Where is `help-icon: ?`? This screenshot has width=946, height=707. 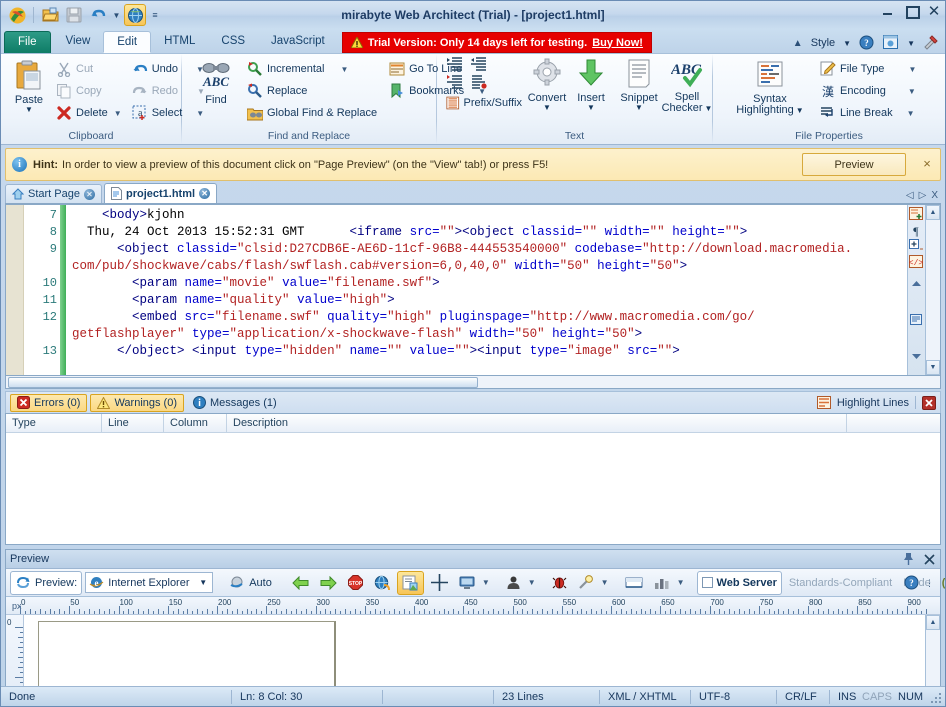 help-icon: ? is located at coordinates (911, 582).